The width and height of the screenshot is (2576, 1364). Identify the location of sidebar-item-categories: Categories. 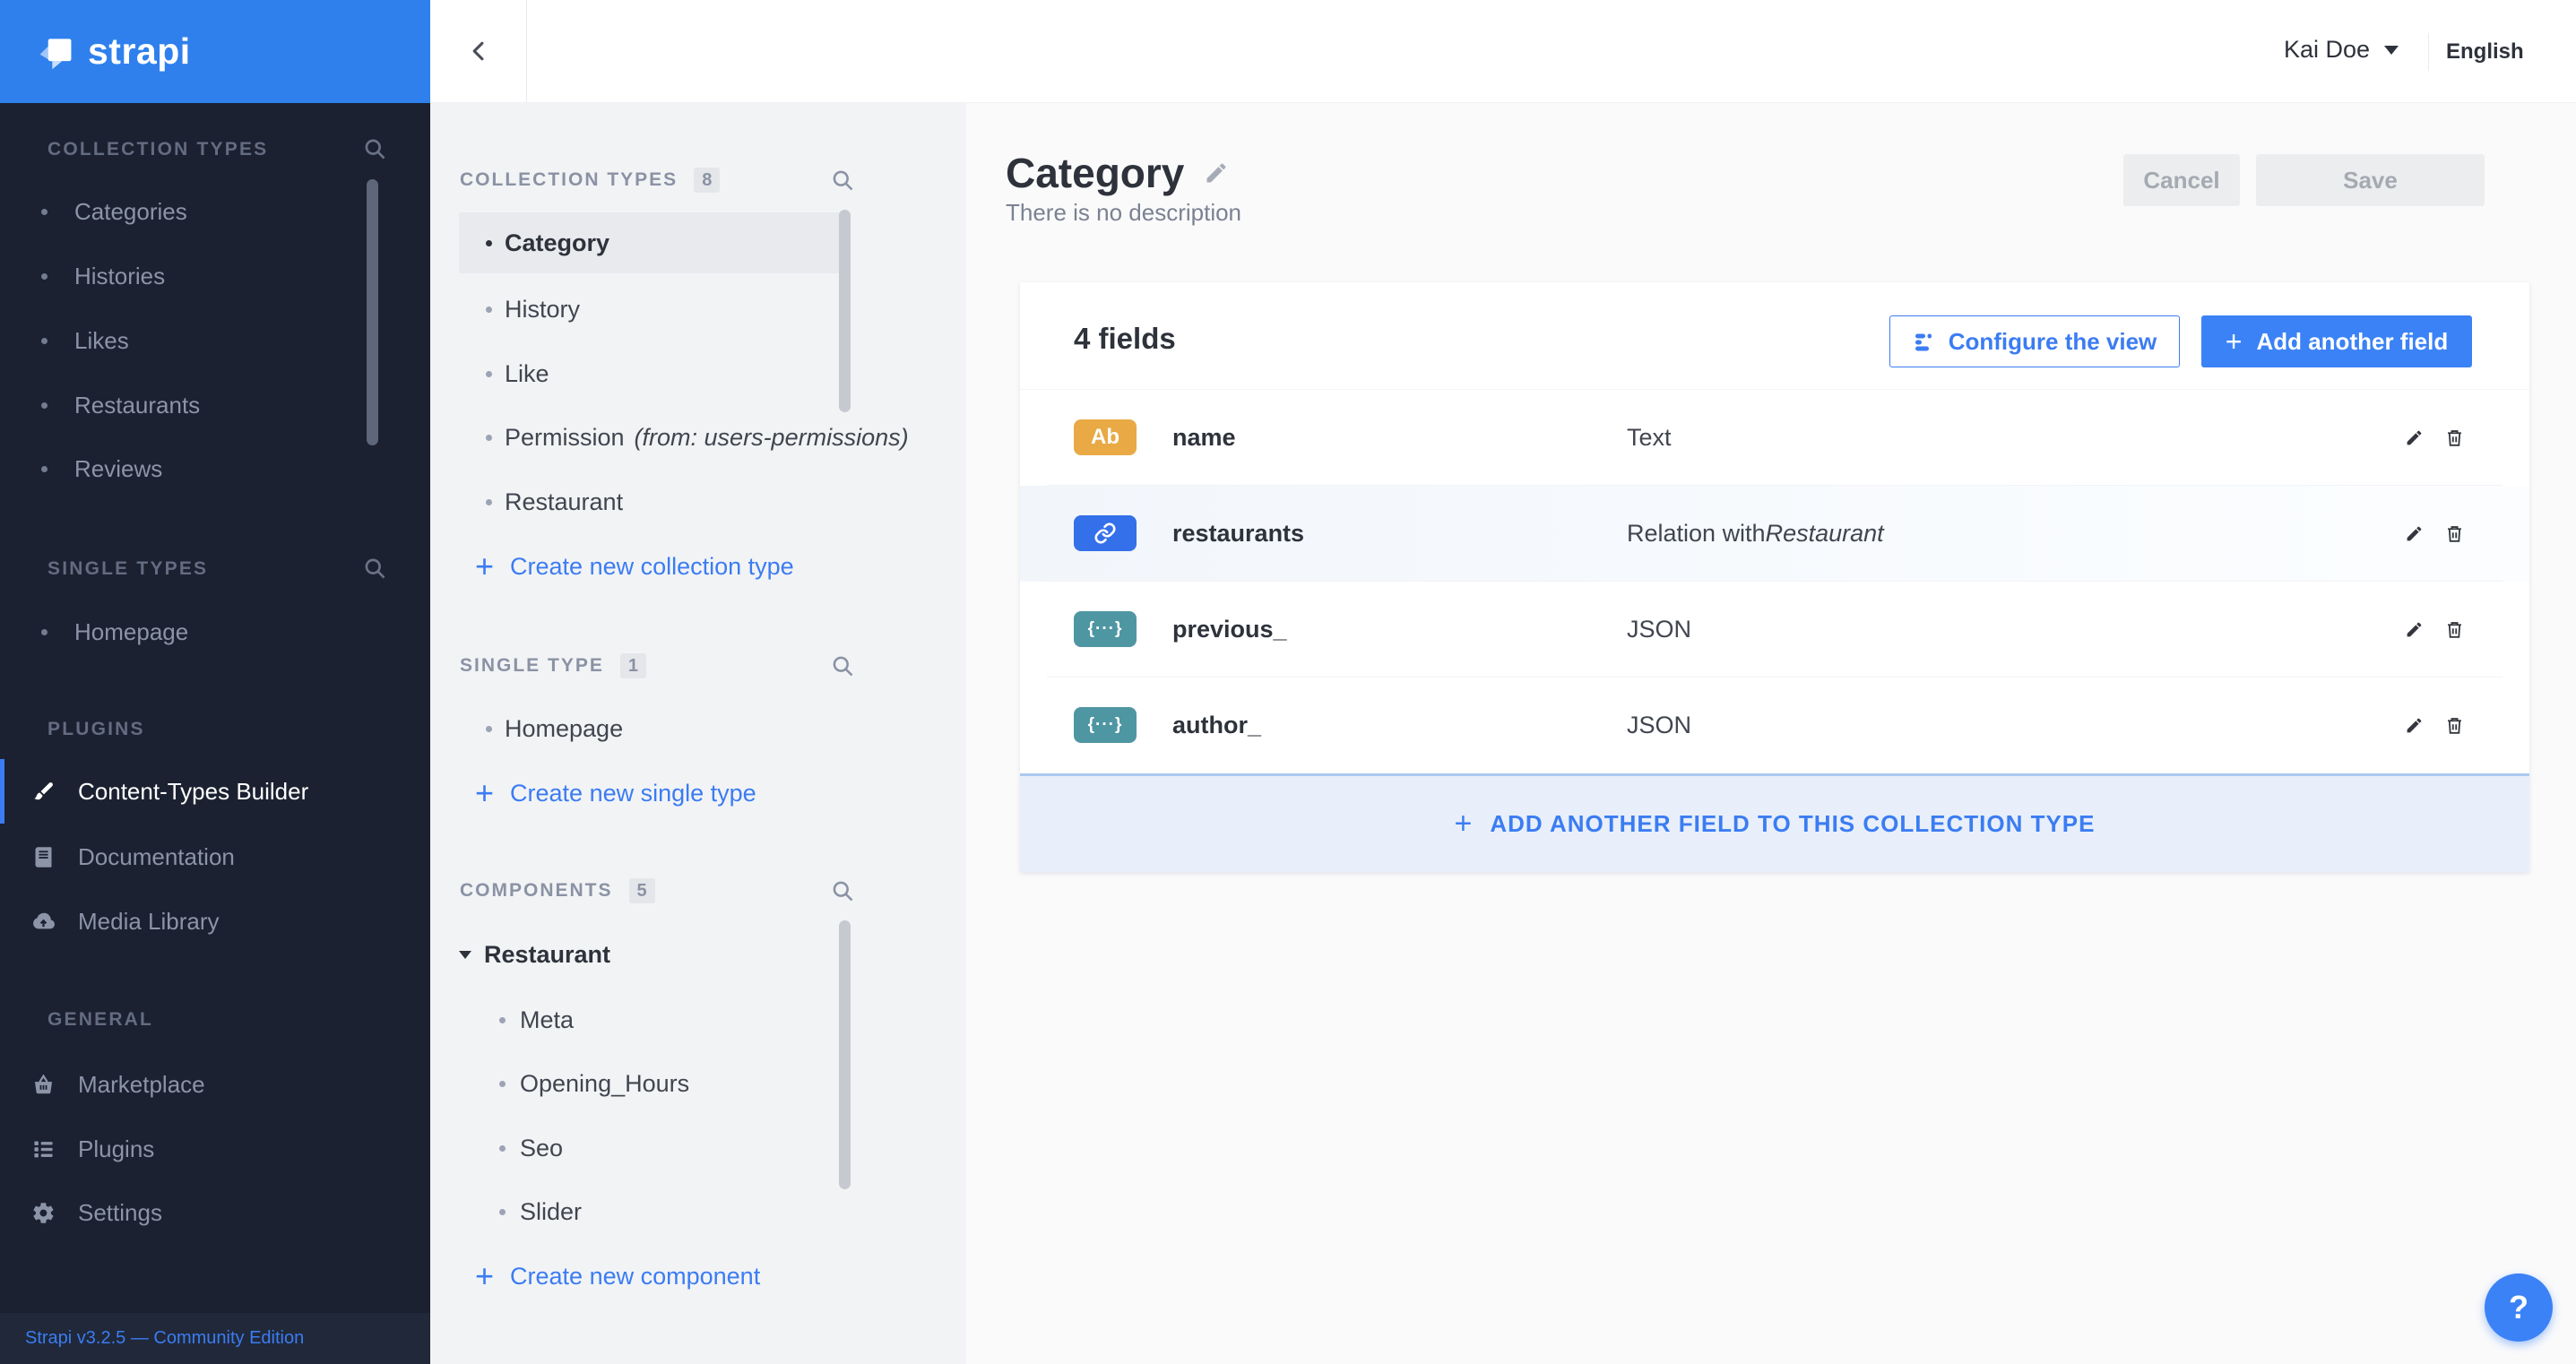
(215, 211).